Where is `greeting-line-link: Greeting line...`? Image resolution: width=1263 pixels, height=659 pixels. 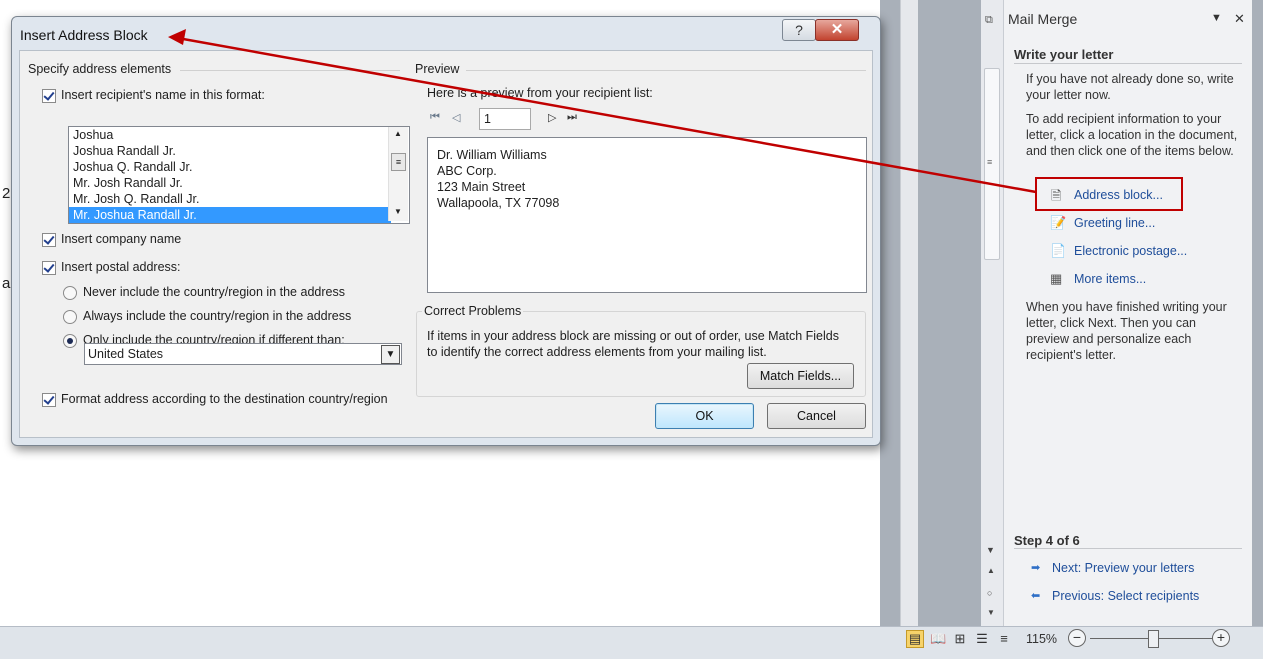 greeting-line-link: Greeting line... is located at coordinates (1114, 223).